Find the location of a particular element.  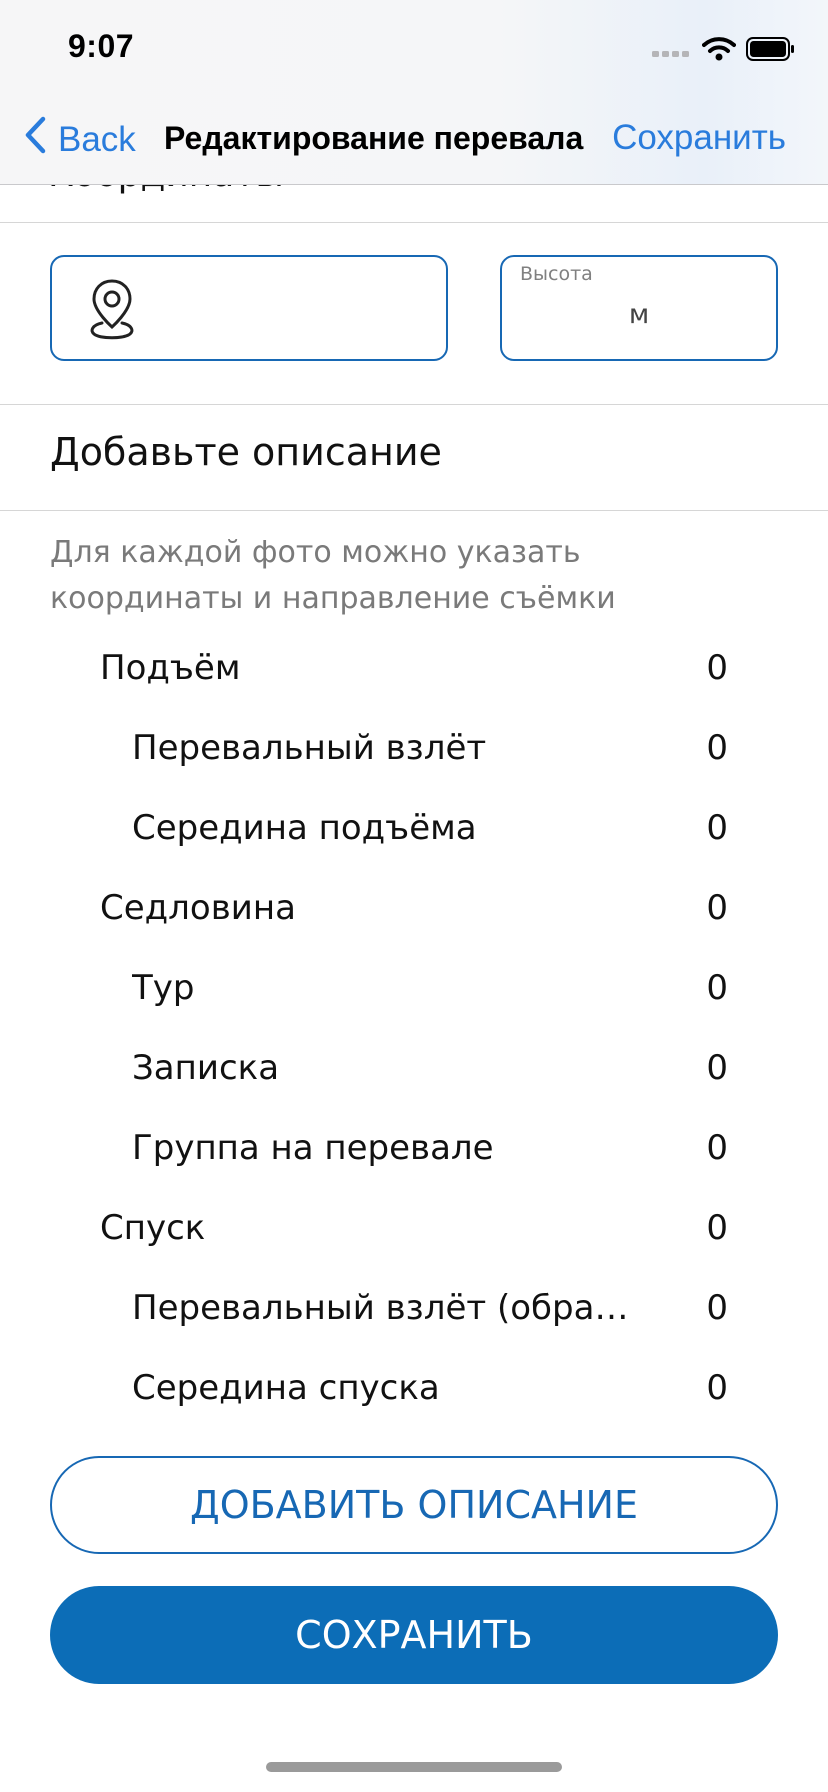

home-indicator is located at coordinates (414, 1767).